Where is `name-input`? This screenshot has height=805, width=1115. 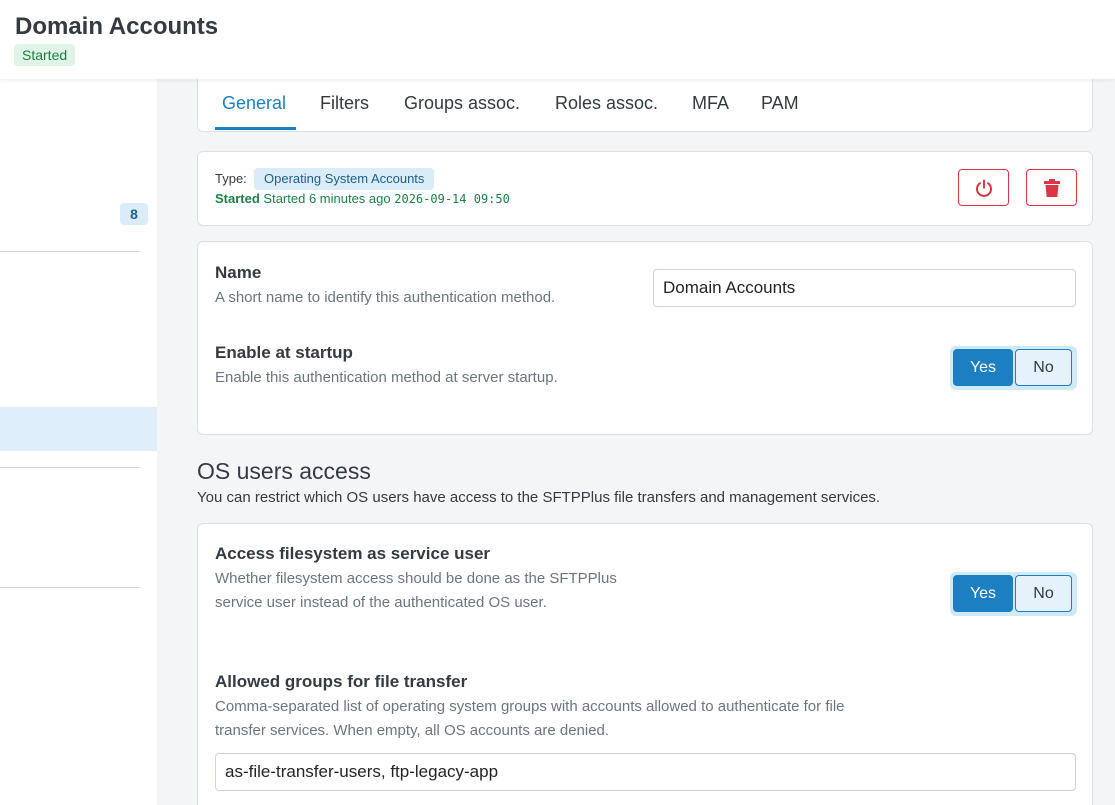 name-input is located at coordinates (864, 288).